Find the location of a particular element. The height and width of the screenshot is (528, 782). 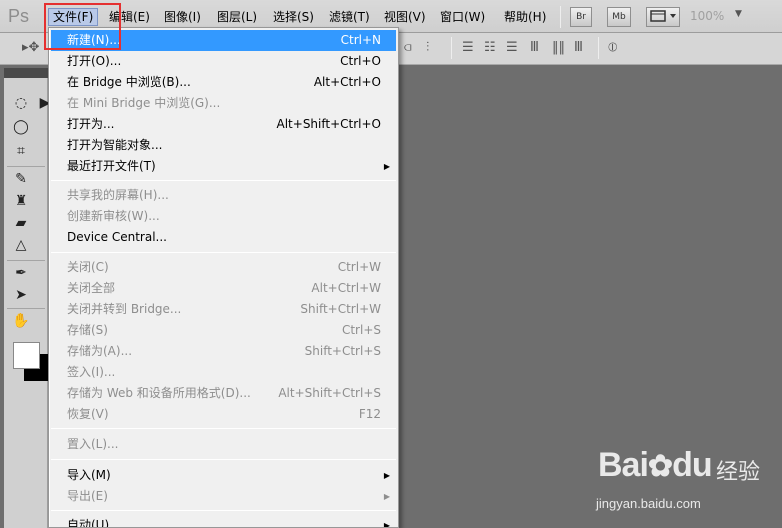

distribute-right-icon: Ⅲ is located at coordinates (578, 47).